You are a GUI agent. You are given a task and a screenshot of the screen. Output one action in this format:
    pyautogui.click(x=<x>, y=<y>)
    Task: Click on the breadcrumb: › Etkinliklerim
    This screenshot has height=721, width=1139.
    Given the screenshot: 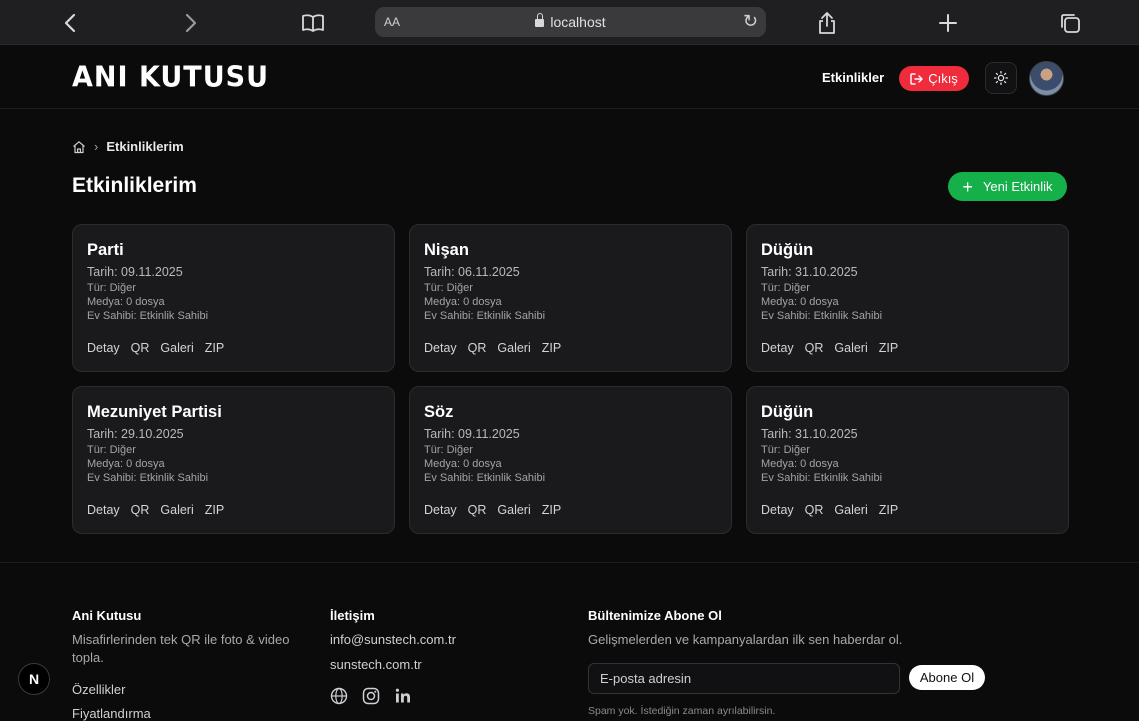 What is the action you would take?
    pyautogui.click(x=128, y=146)
    